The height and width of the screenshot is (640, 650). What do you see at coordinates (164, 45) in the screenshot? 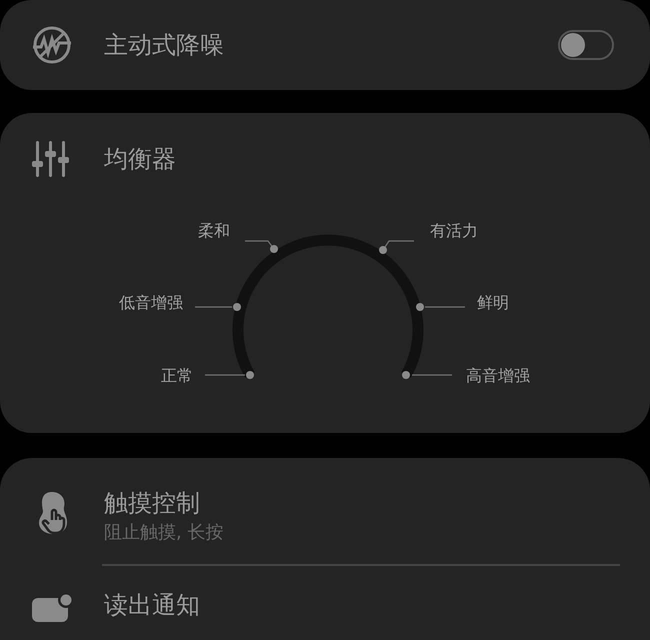
I see `setting-title: 主动式降噪` at bounding box center [164, 45].